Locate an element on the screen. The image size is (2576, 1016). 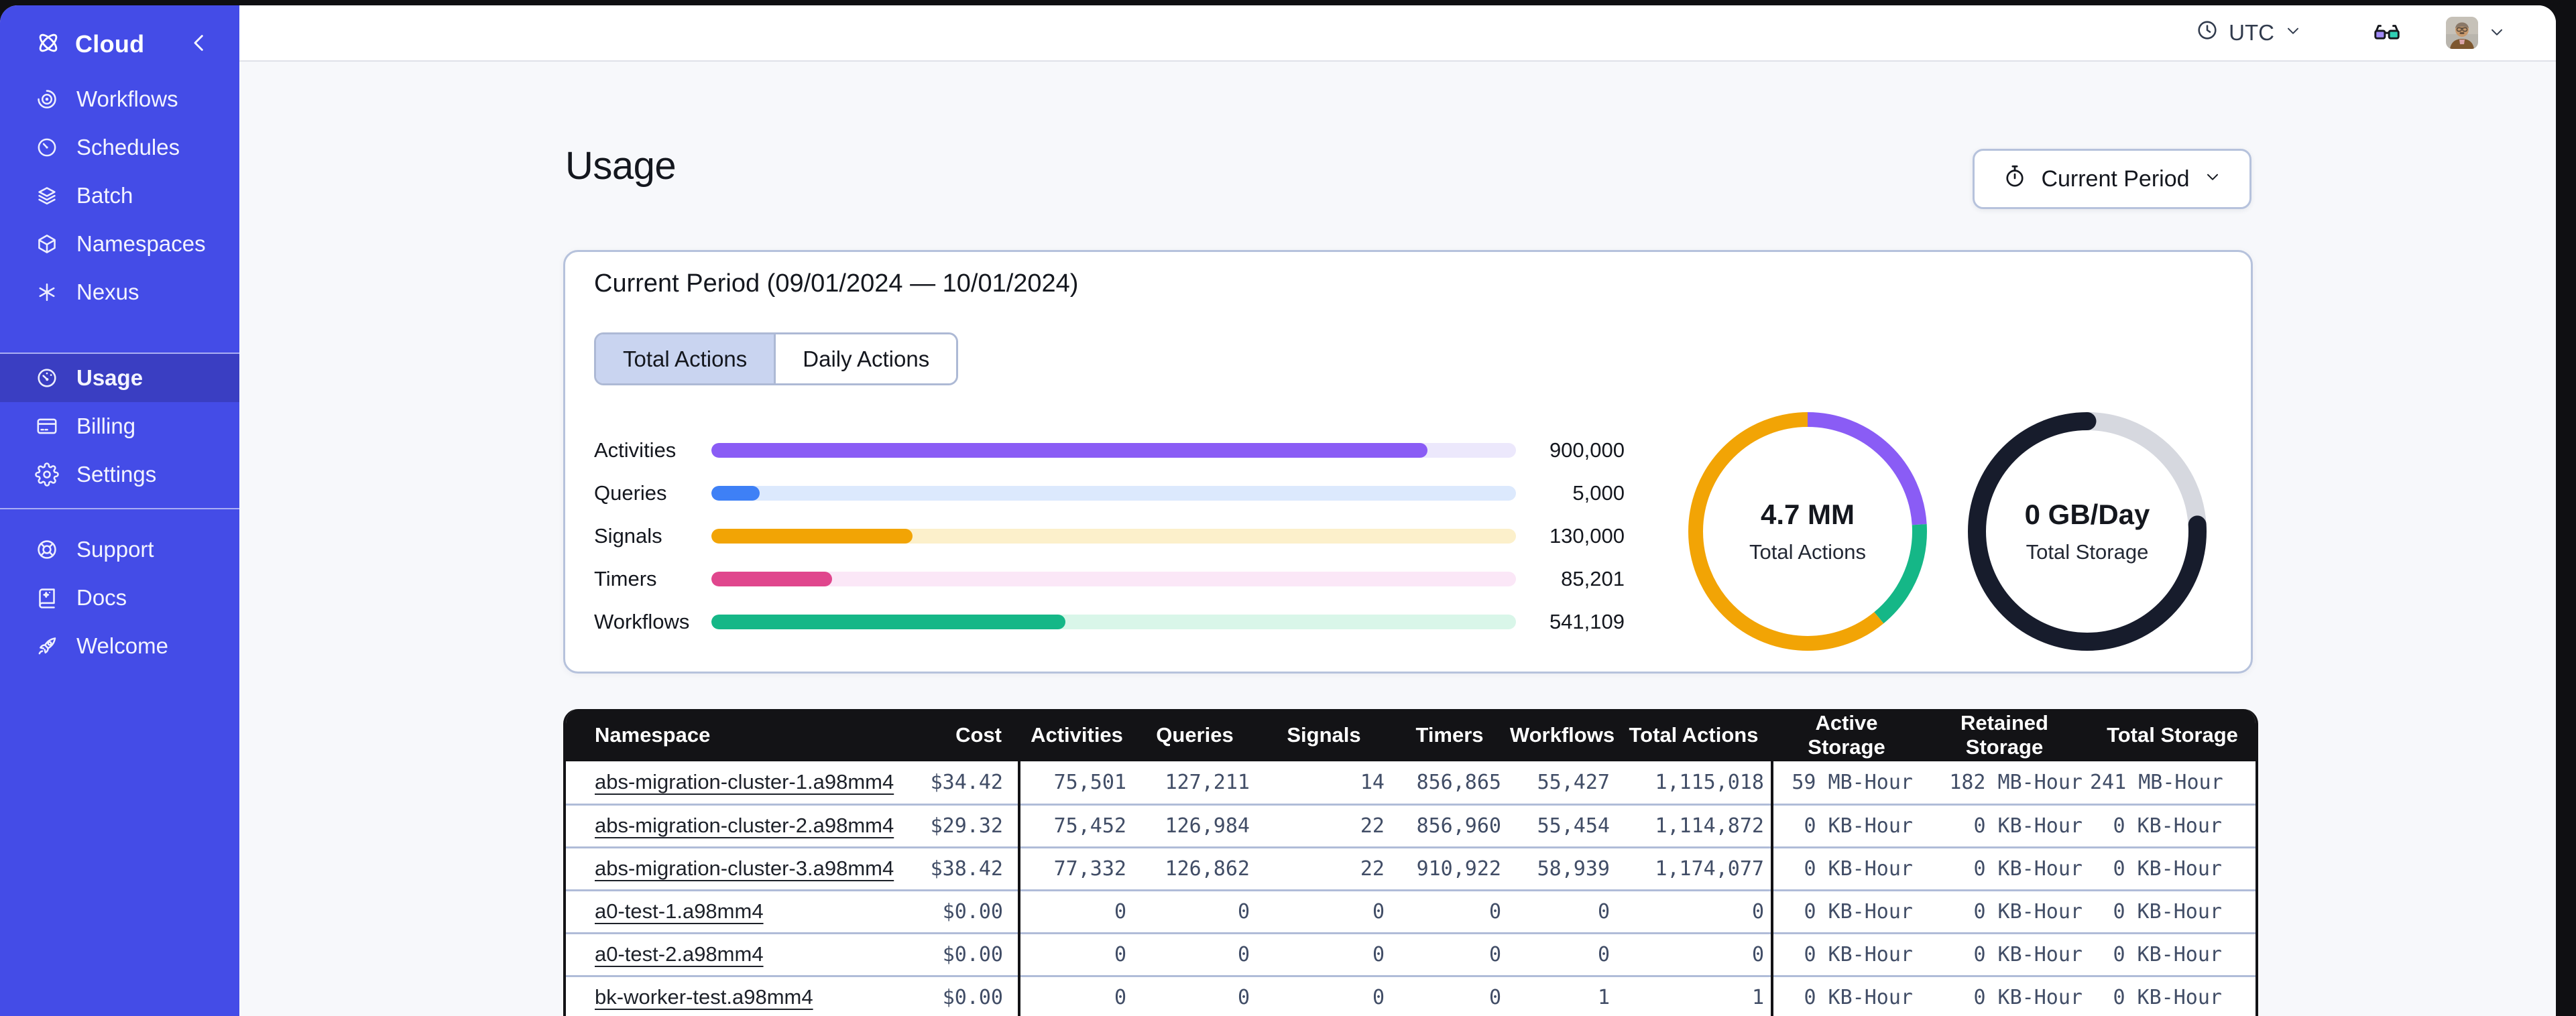
usage-bar-row-activities: Activities 900,000 is located at coordinates (1109, 450).